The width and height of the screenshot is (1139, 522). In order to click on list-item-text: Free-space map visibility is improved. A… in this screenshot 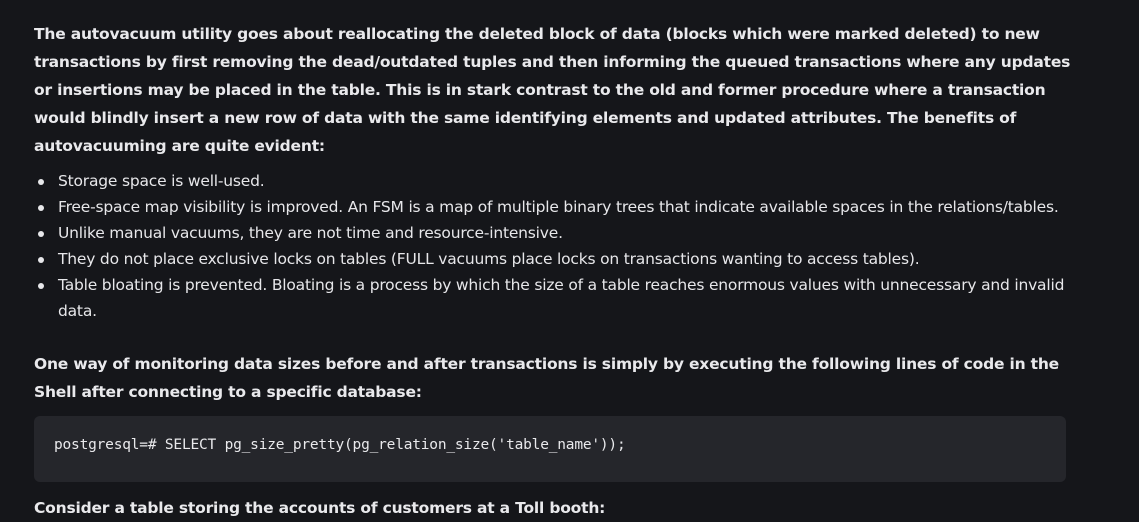, I will do `click(558, 207)`.